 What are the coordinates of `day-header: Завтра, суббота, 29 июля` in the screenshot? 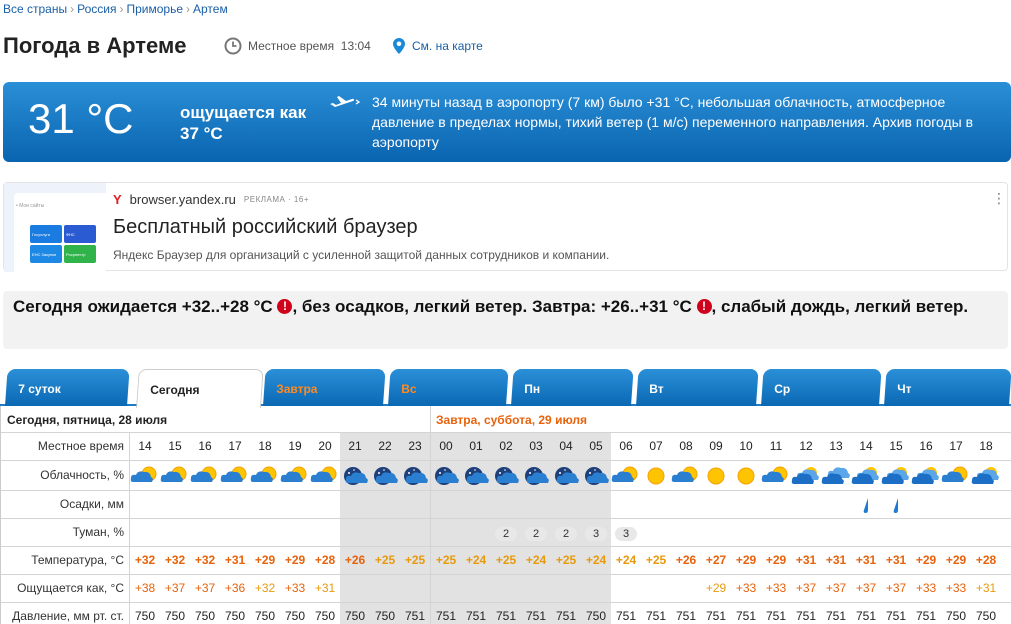 It's located at (512, 420).